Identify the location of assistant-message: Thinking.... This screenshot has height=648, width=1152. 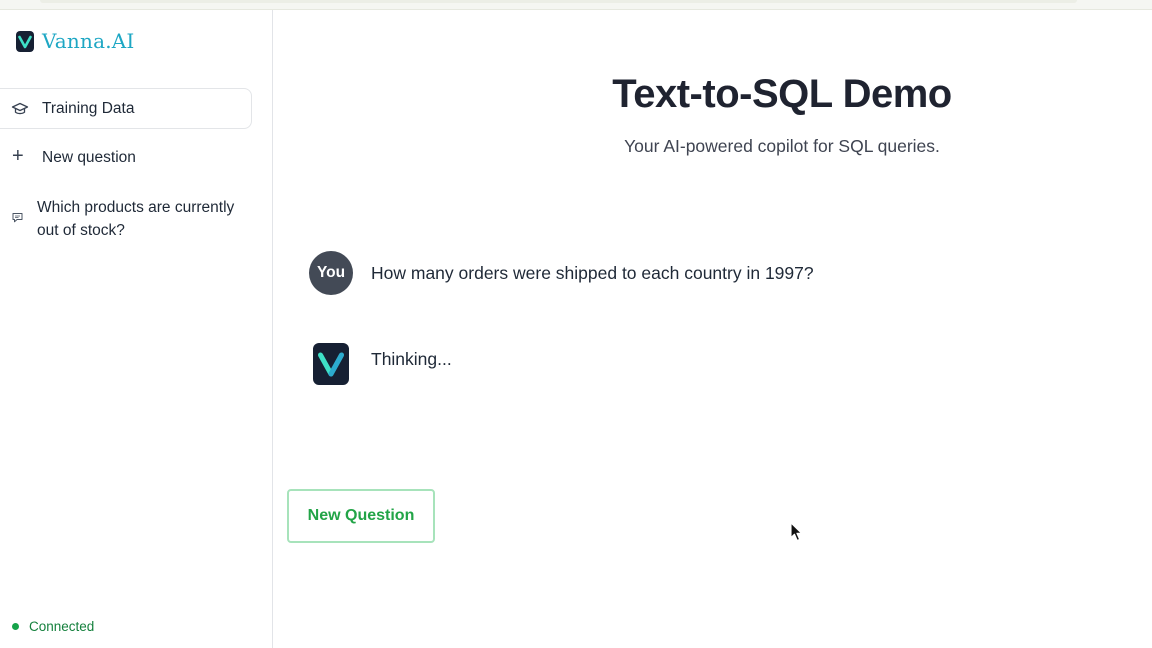
(382, 364).